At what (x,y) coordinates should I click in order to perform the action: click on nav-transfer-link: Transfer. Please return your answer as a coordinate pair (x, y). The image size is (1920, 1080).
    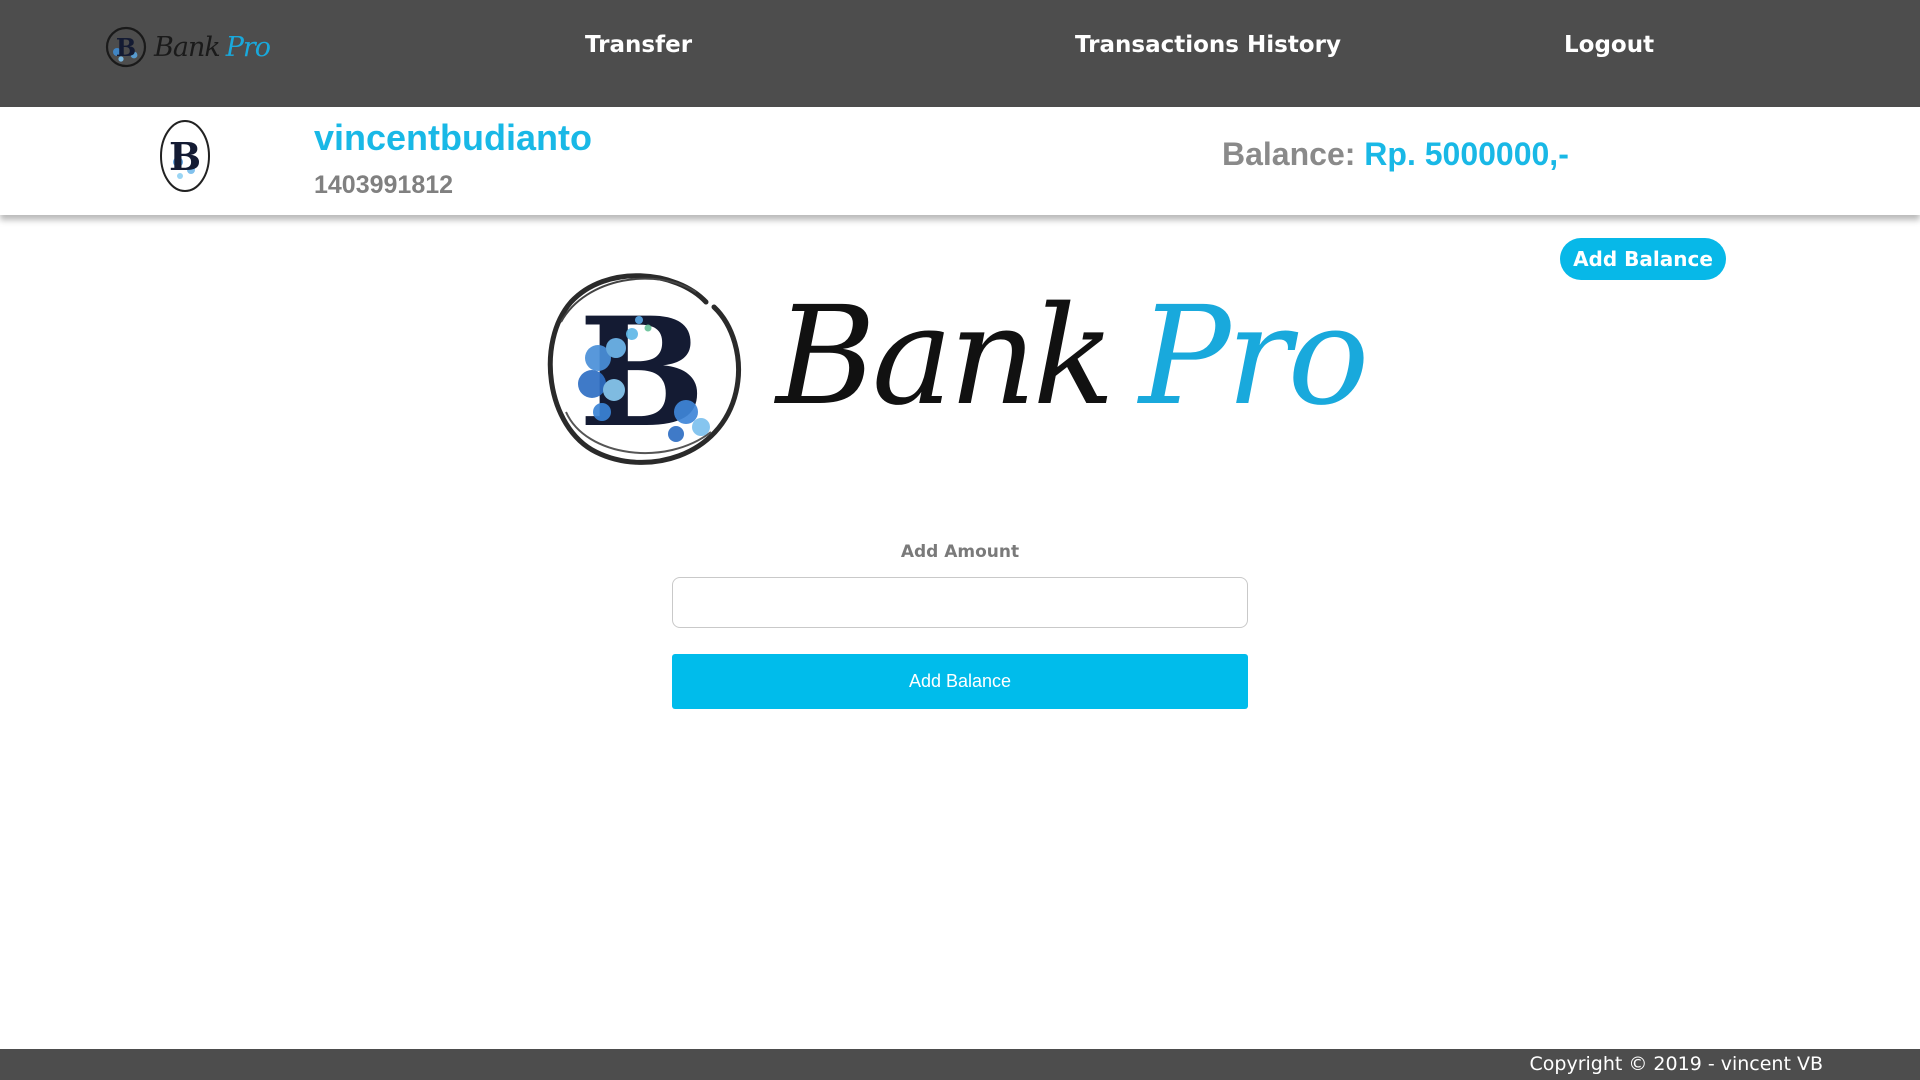
    Looking at the image, I should click on (638, 45).